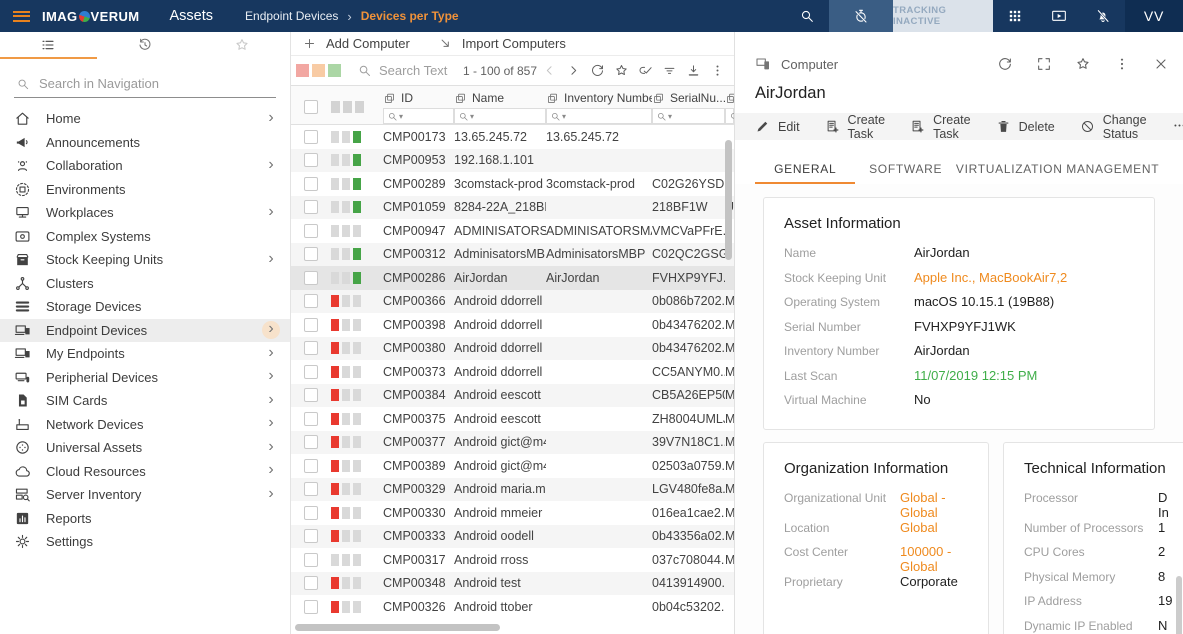 This screenshot has height=634, width=1183. Describe the element at coordinates (418, 116) in the screenshot. I see `column-filter-id: ▾` at that location.